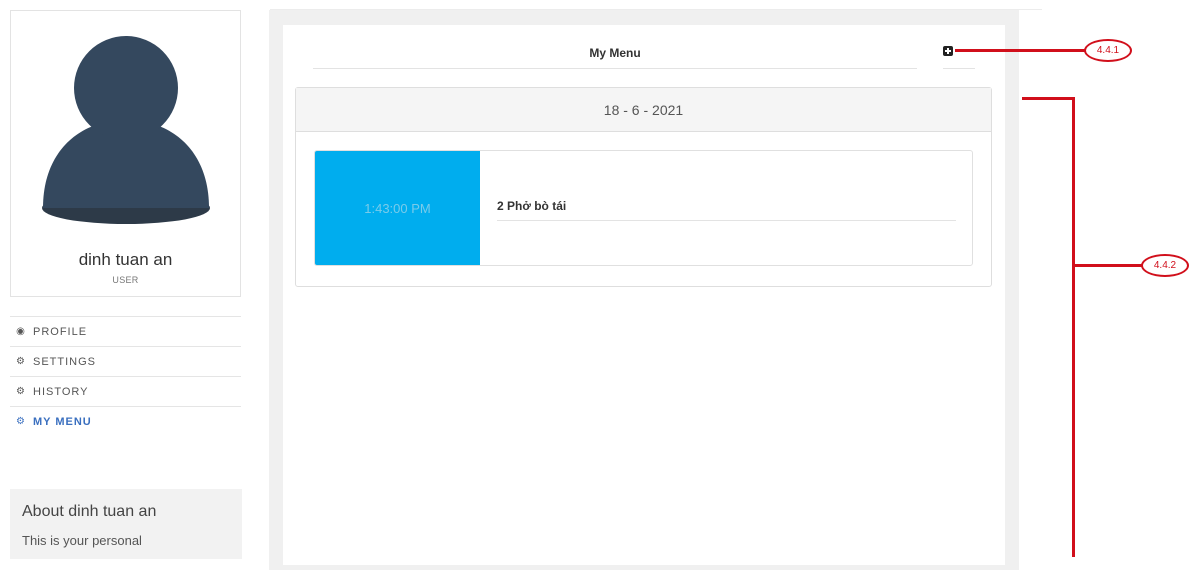  I want to click on about-text: This is your personal, so click(82, 540).